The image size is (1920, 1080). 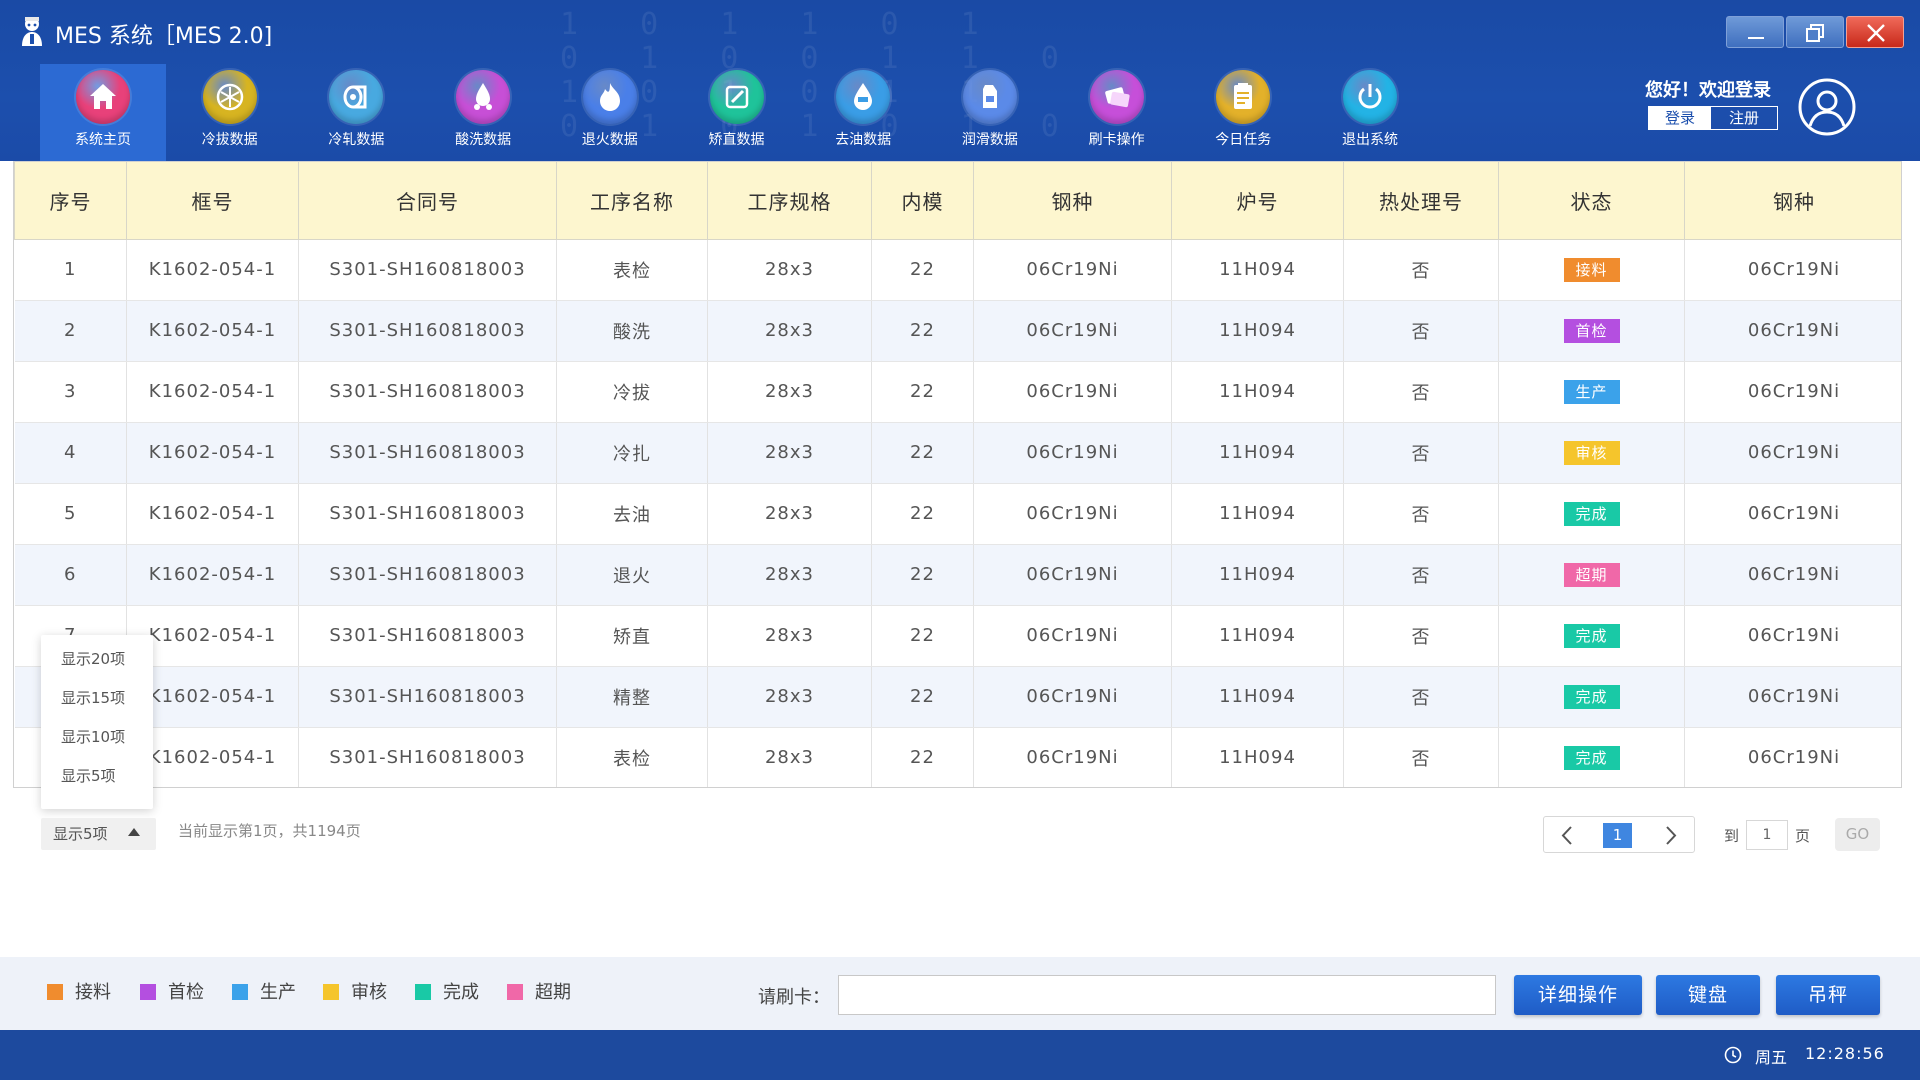 What do you see at coordinates (789, 201) in the screenshot?
I see `column-header: 工序规格` at bounding box center [789, 201].